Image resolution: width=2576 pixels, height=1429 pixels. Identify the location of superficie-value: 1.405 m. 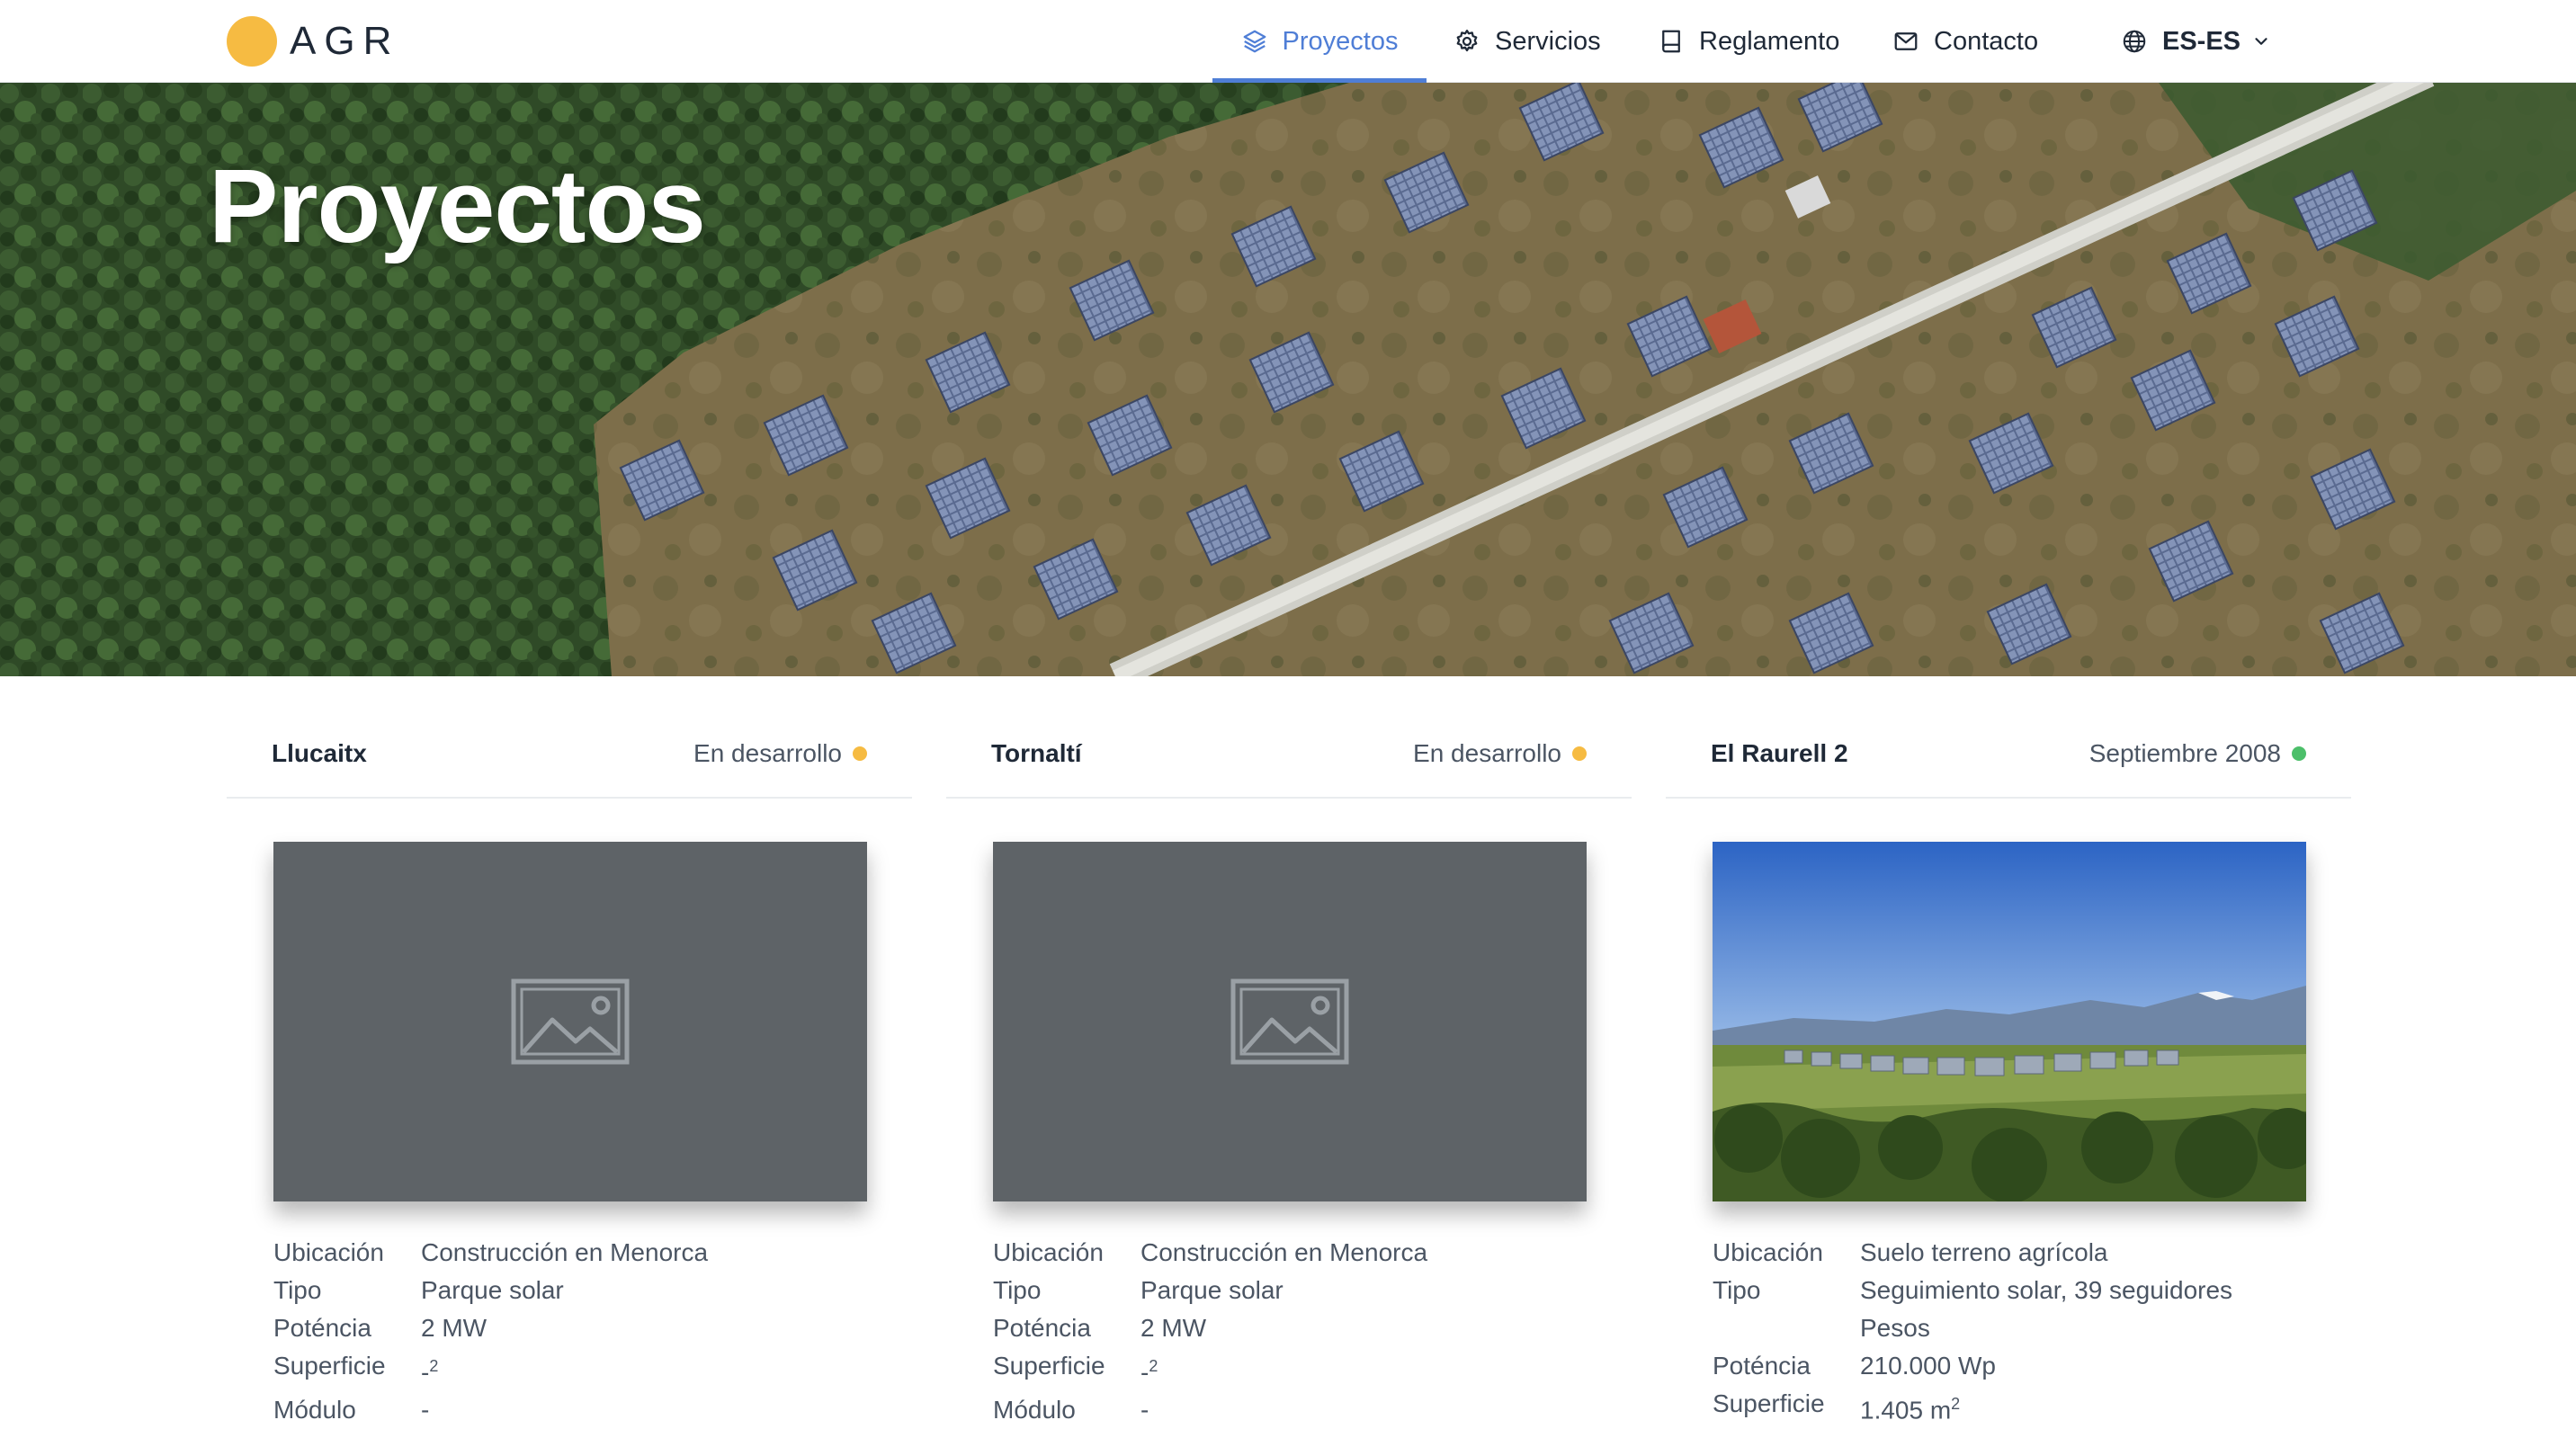
(1906, 1410).